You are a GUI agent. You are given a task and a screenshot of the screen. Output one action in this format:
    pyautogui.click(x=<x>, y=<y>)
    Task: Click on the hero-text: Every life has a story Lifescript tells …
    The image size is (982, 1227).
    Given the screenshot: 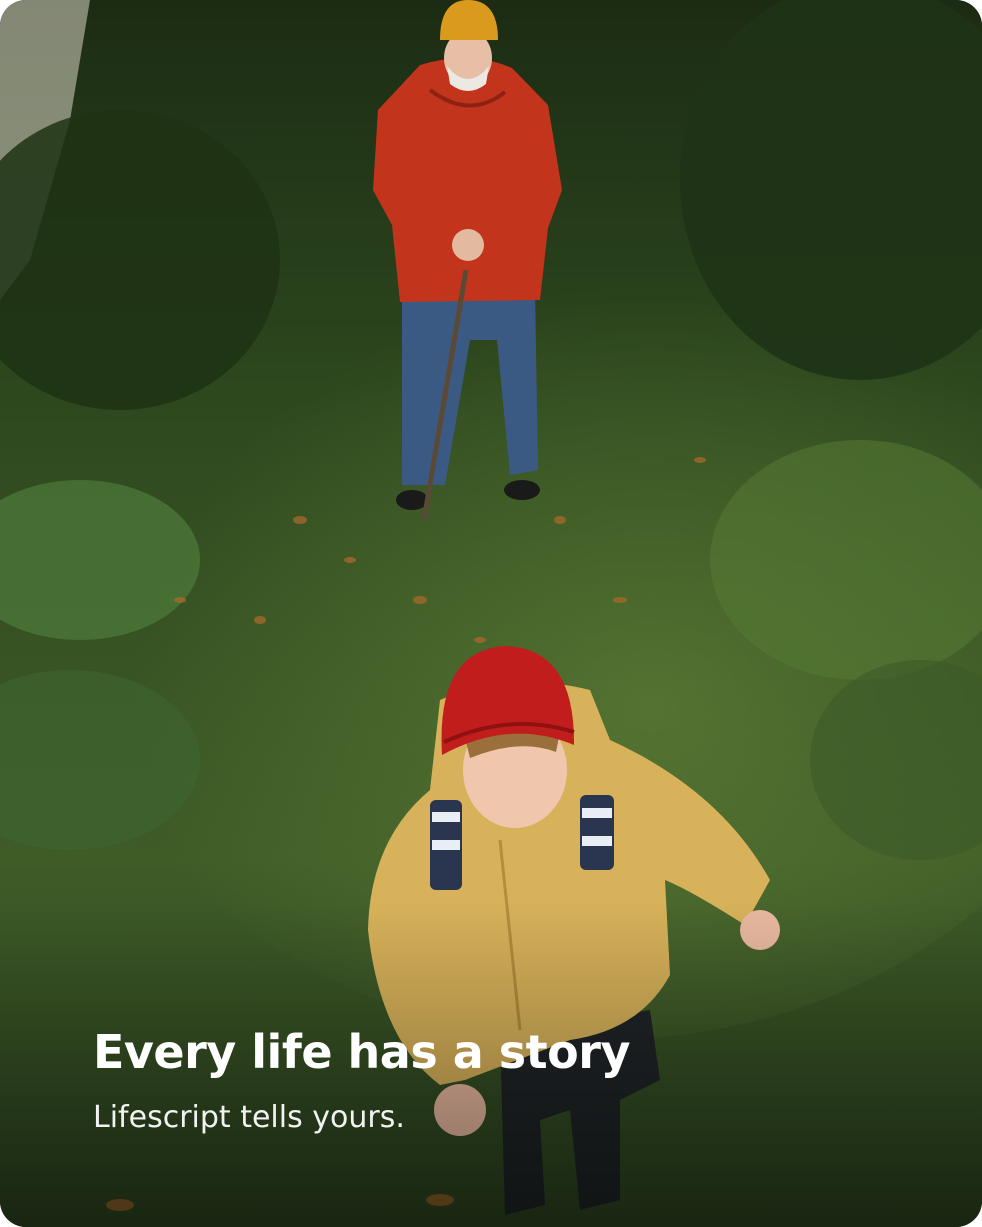 What is the action you would take?
    pyautogui.click(x=361, y=1080)
    